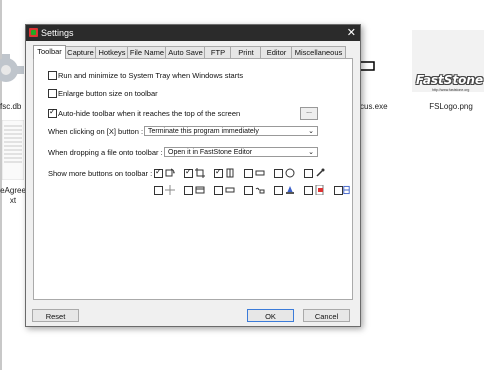 The width and height of the screenshot is (490, 370). Describe the element at coordinates (451, 106) in the screenshot. I see `file-label: FSLogo.png` at that location.